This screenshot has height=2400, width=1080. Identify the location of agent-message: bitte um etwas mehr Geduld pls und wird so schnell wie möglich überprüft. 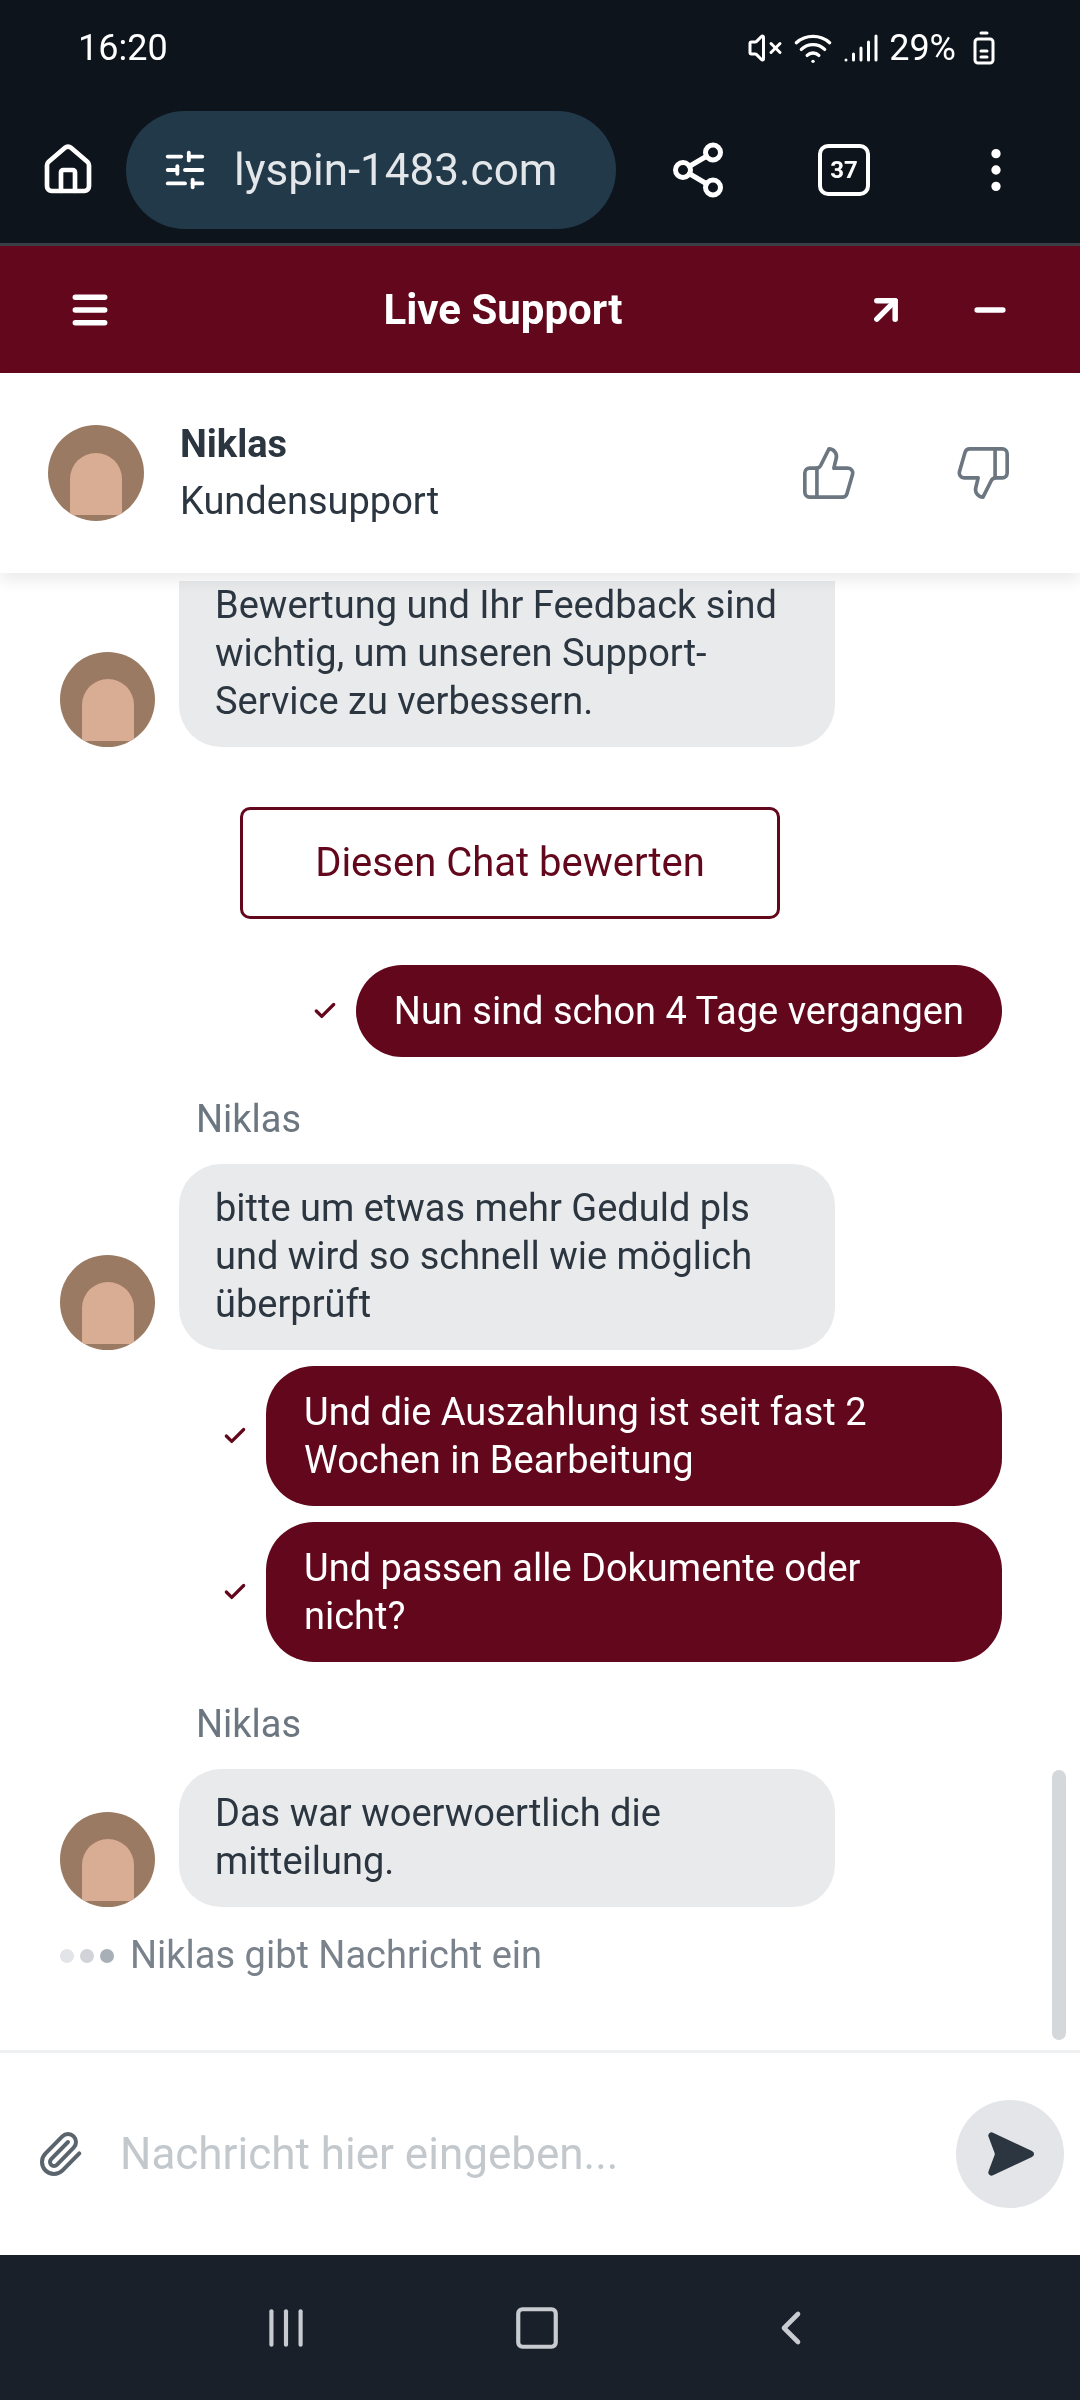
(507, 1257).